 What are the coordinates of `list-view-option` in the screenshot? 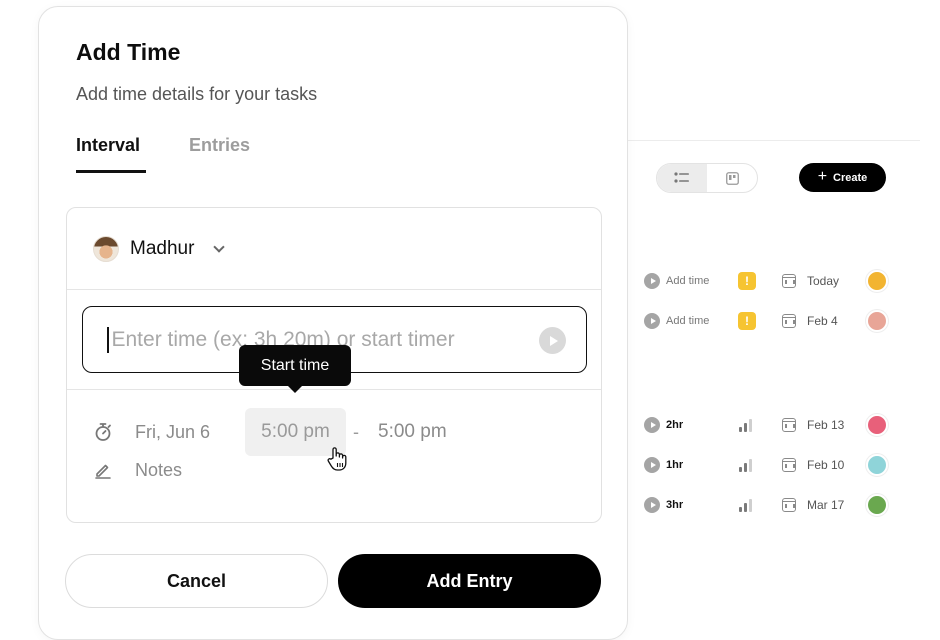 It's located at (682, 178).